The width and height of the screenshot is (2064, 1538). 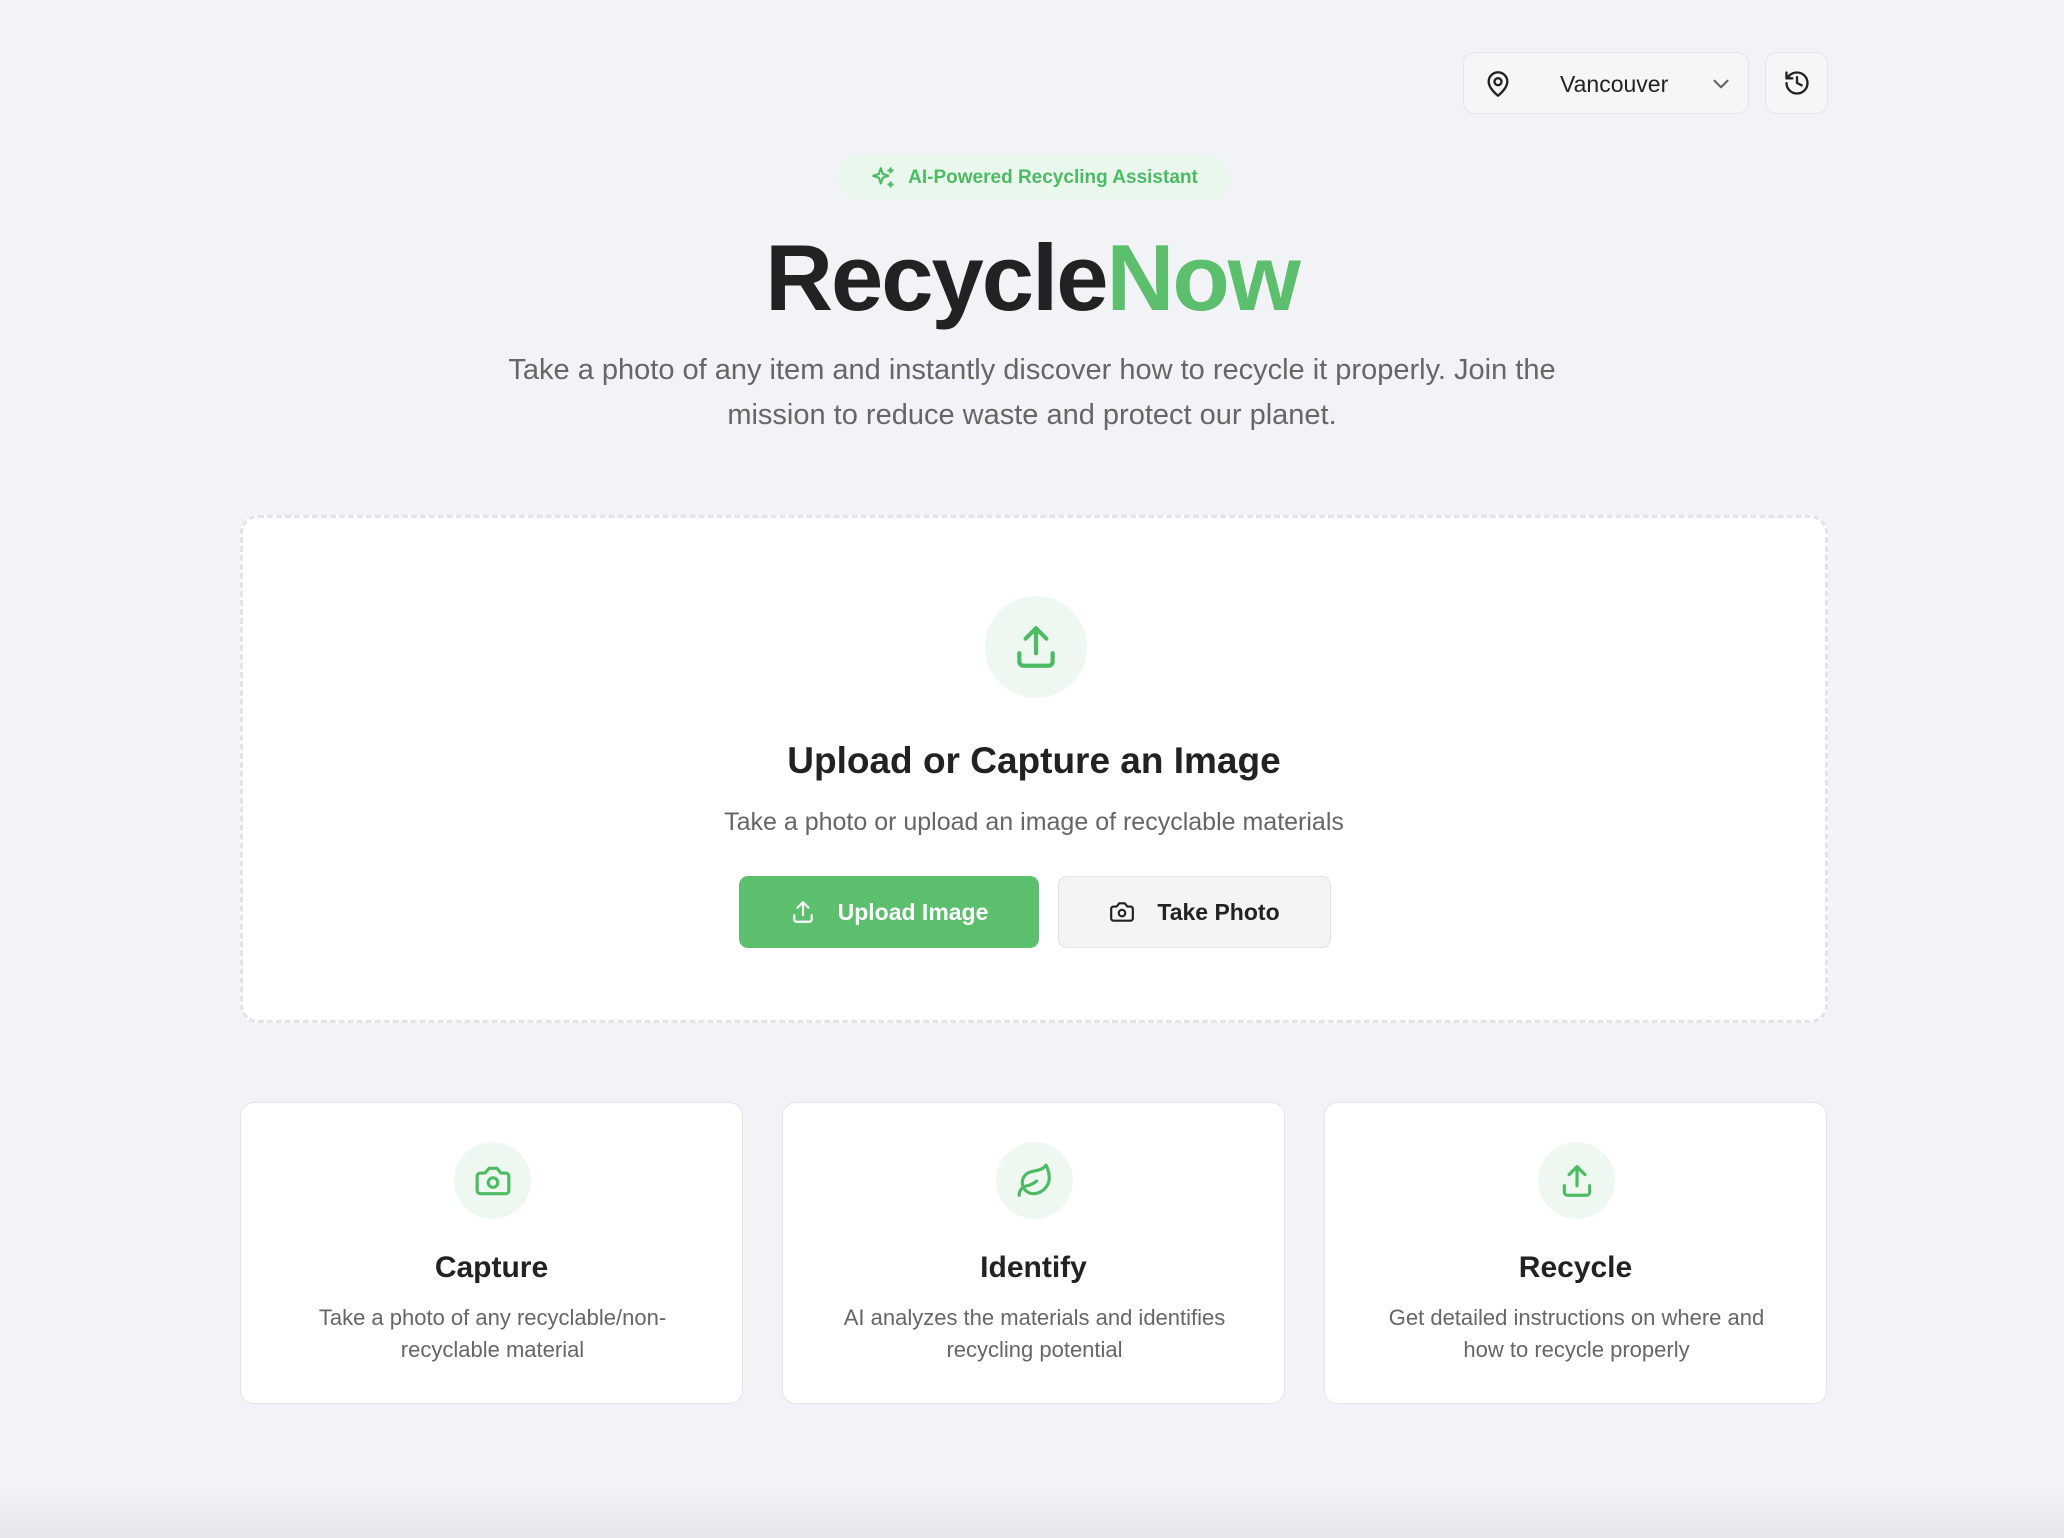 I want to click on page-title: RecycleNow, so click(x=1032, y=278).